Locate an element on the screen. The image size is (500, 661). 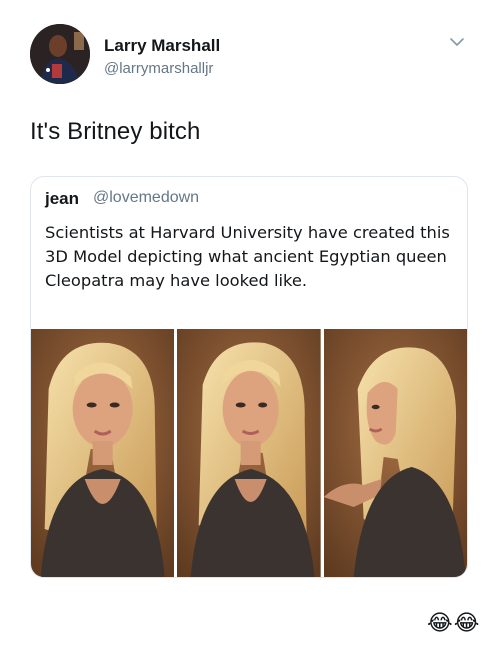
avatar-photo is located at coordinates (60, 54).